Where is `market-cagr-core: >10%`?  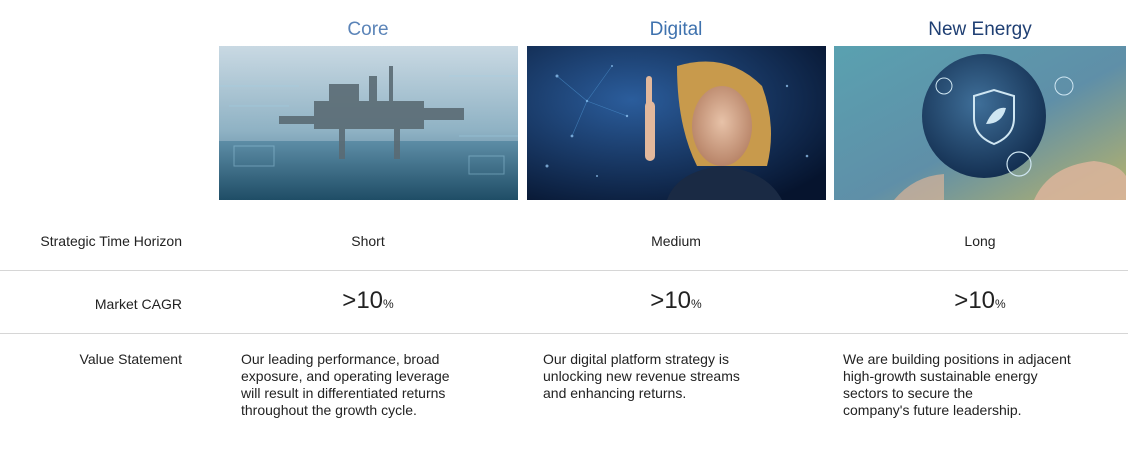 market-cagr-core: >10% is located at coordinates (368, 301).